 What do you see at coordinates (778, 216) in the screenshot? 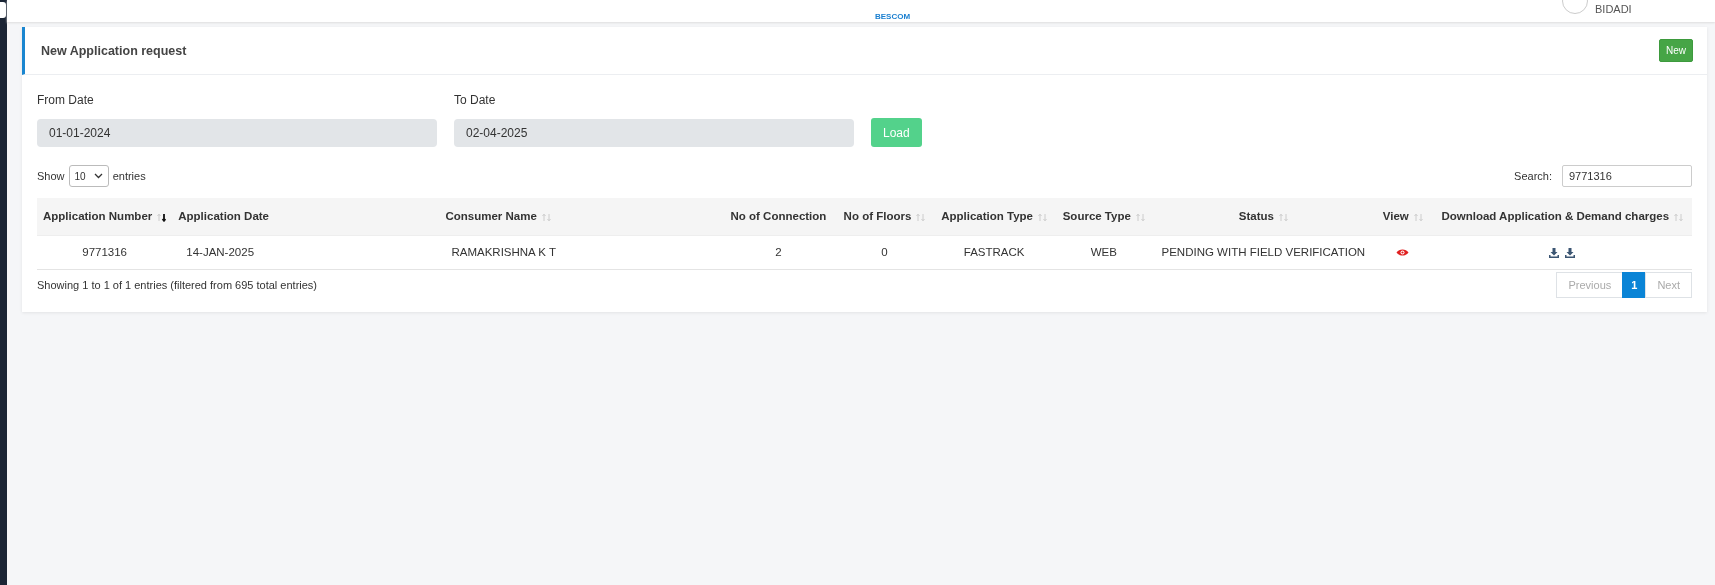
I see `column-header: No of Connection` at bounding box center [778, 216].